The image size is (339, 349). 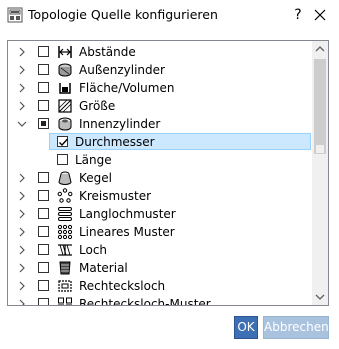 I want to click on inner-cylinder-icon, so click(x=65, y=124).